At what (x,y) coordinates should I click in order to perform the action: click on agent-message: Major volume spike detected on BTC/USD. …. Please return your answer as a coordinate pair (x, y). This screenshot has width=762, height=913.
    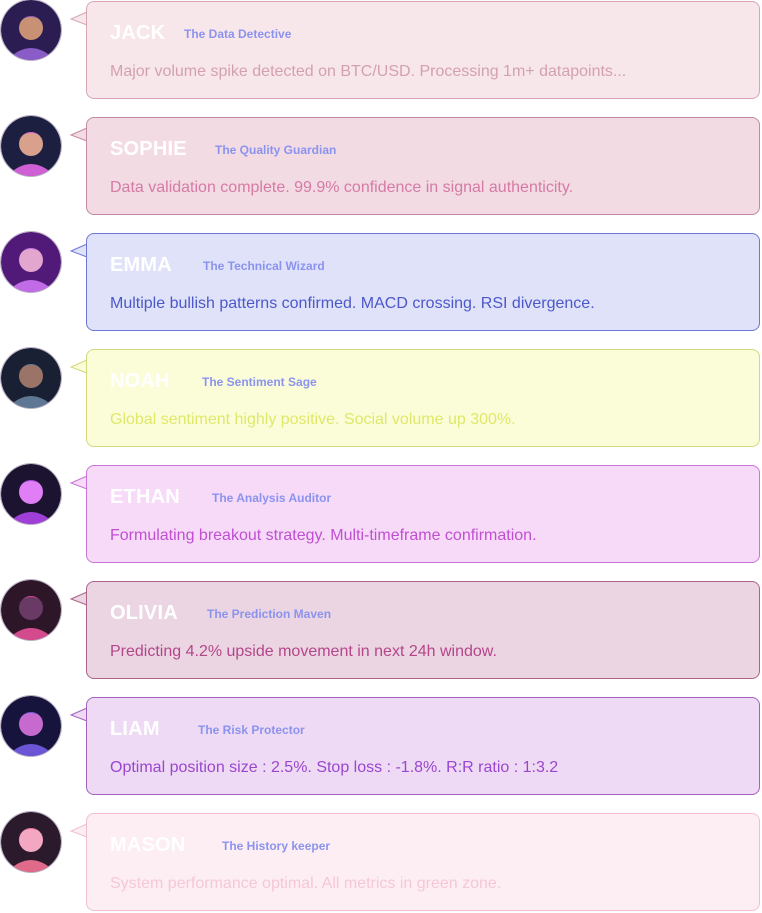
    Looking at the image, I should click on (368, 71).